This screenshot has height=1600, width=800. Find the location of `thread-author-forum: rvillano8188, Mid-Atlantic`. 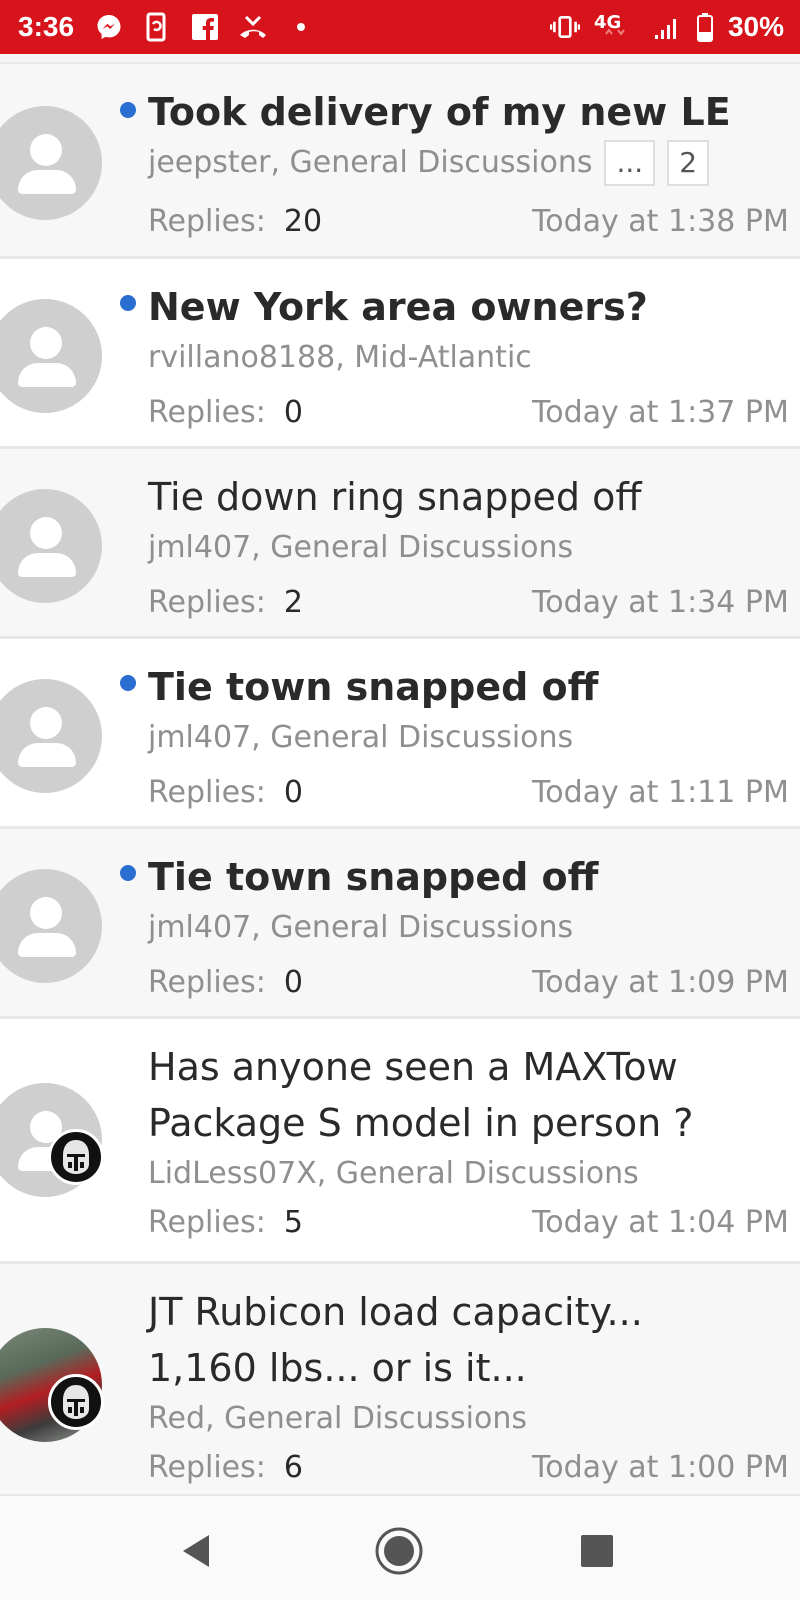

thread-author-forum: rvillano8188, Mid-Atlantic is located at coordinates (474, 358).